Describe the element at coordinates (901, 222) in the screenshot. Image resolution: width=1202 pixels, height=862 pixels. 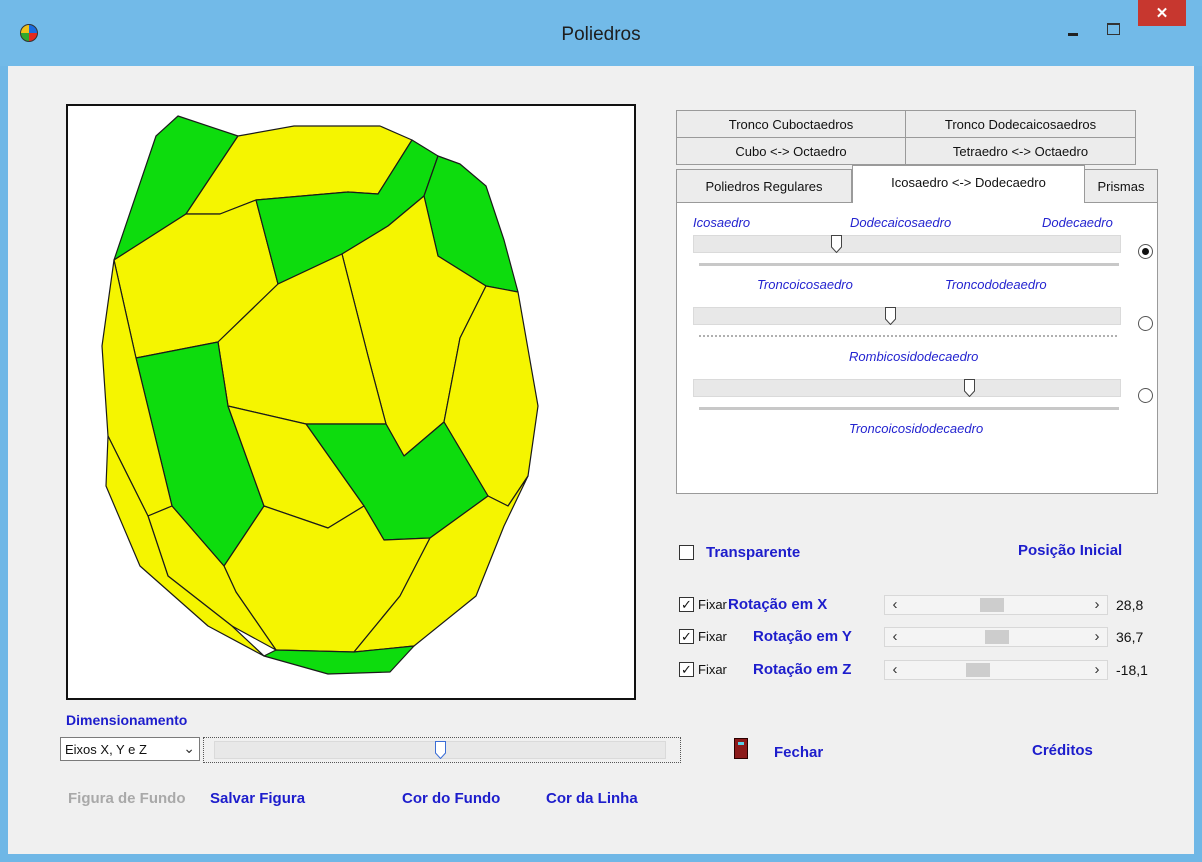
I see `label-dodecaicosaedro: Dodecaicosaedro` at that location.